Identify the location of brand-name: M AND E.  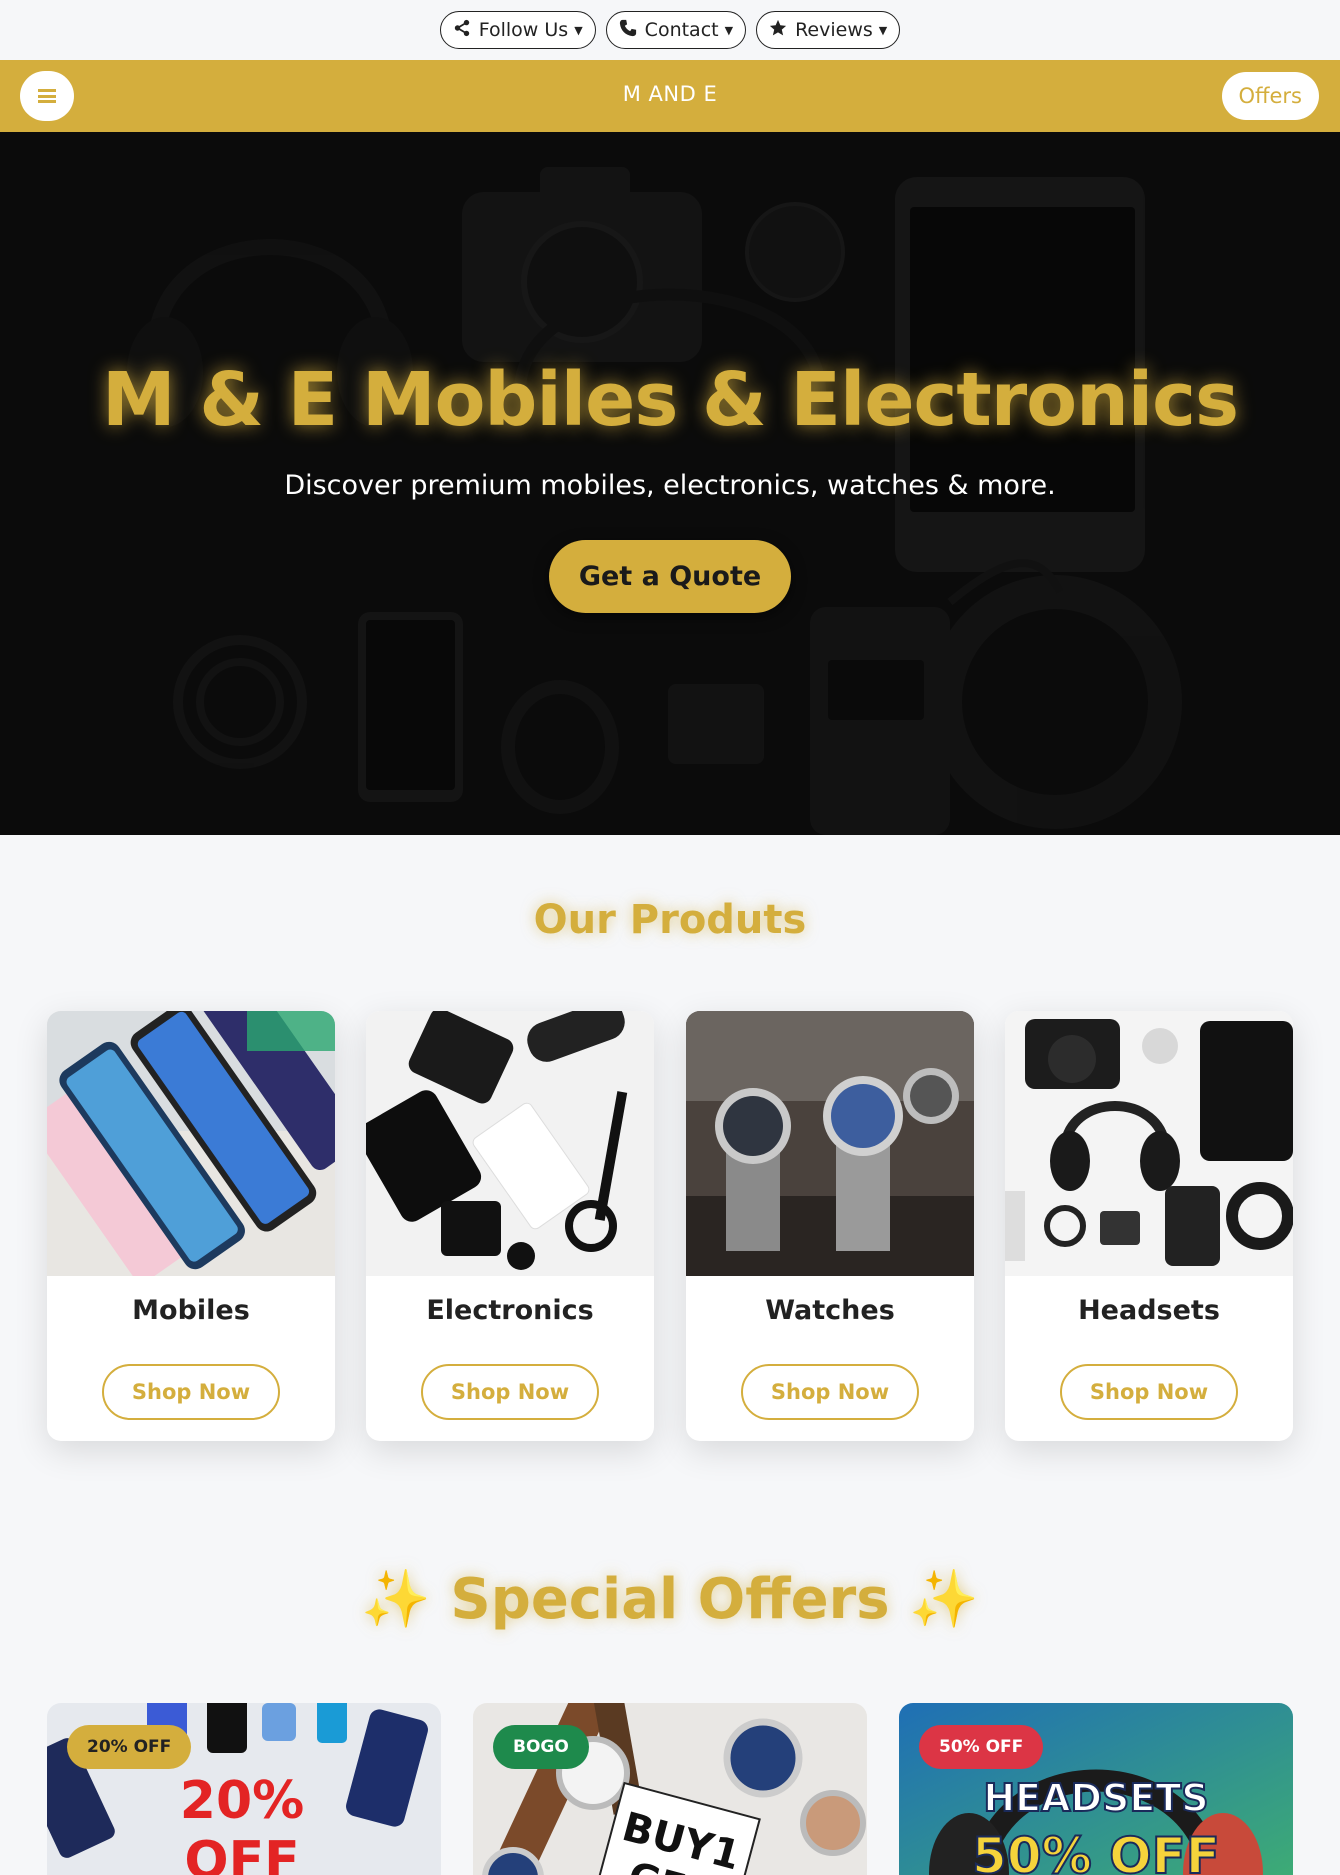
(670, 94).